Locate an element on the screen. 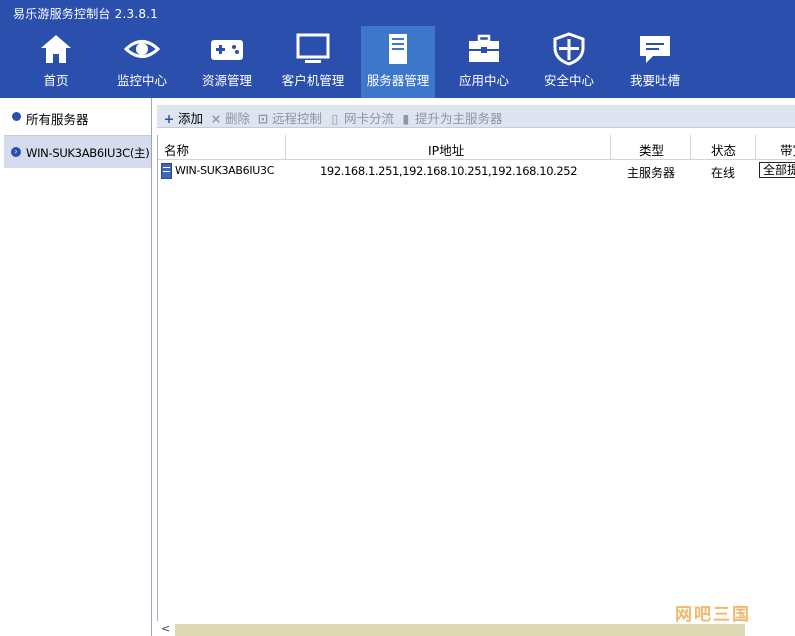 This screenshot has width=795, height=636. column-header-type: 类型 is located at coordinates (651, 147).